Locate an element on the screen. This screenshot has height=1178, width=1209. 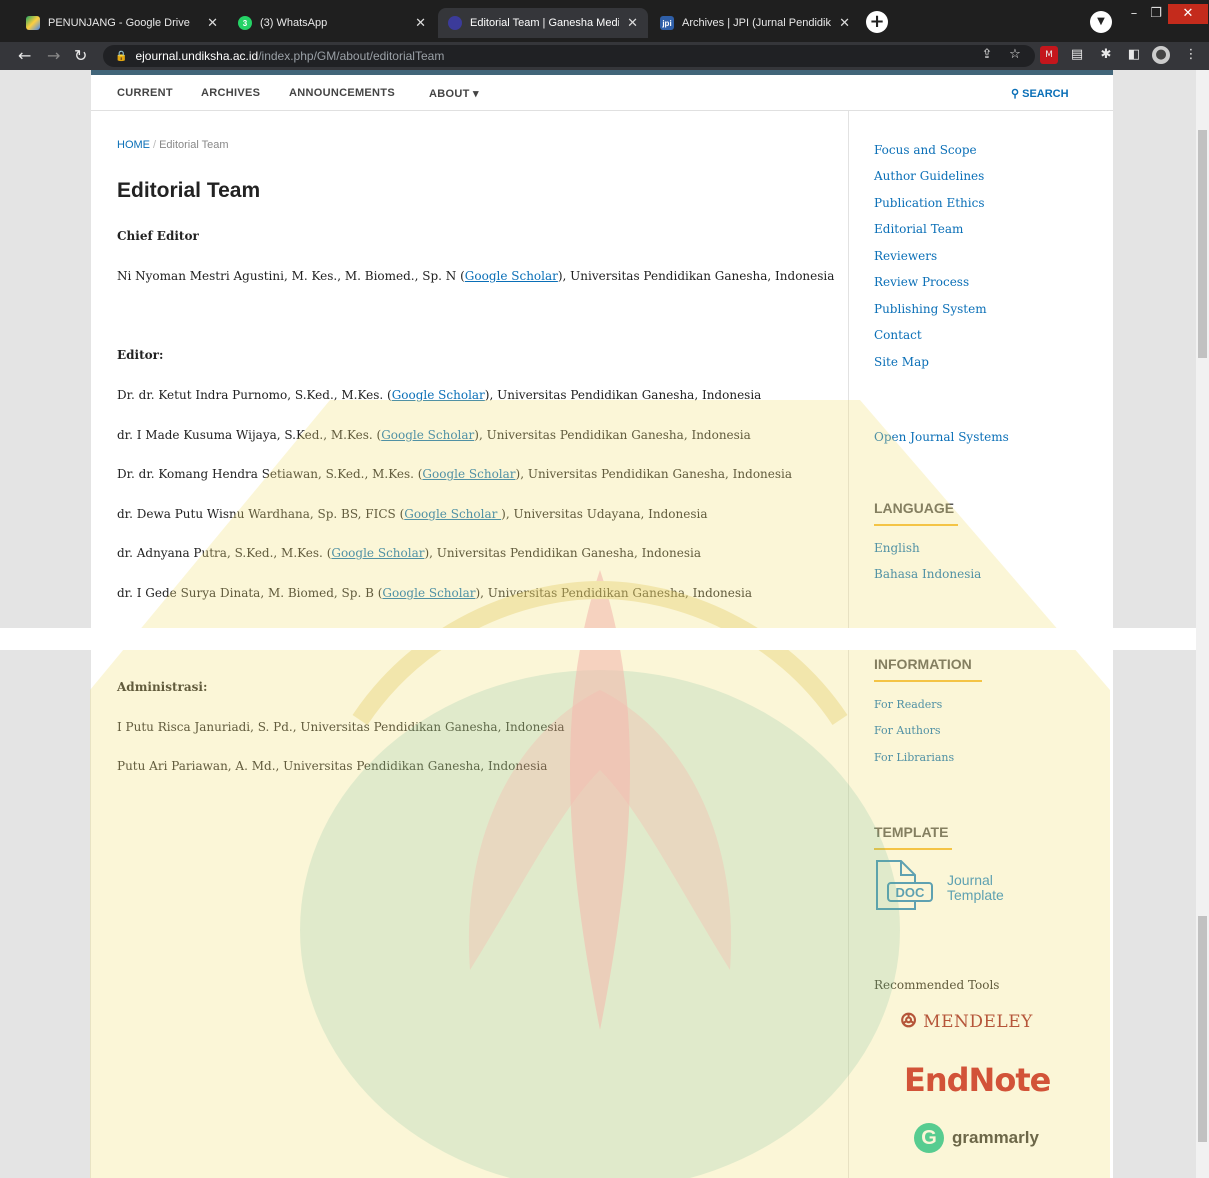
mendeley-extension-icon: M is located at coordinates (1049, 55).